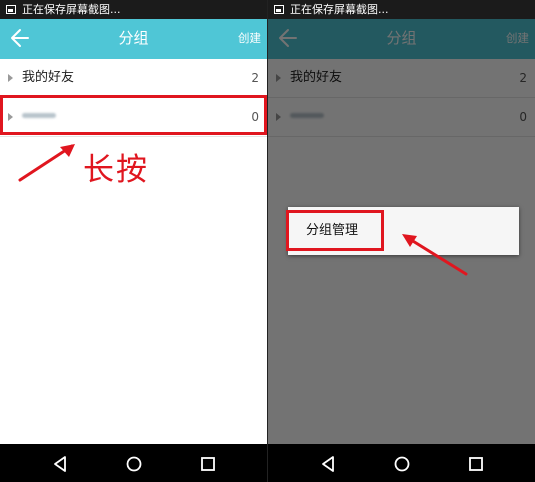  I want to click on annotation-text: 长按, so click(116, 170).